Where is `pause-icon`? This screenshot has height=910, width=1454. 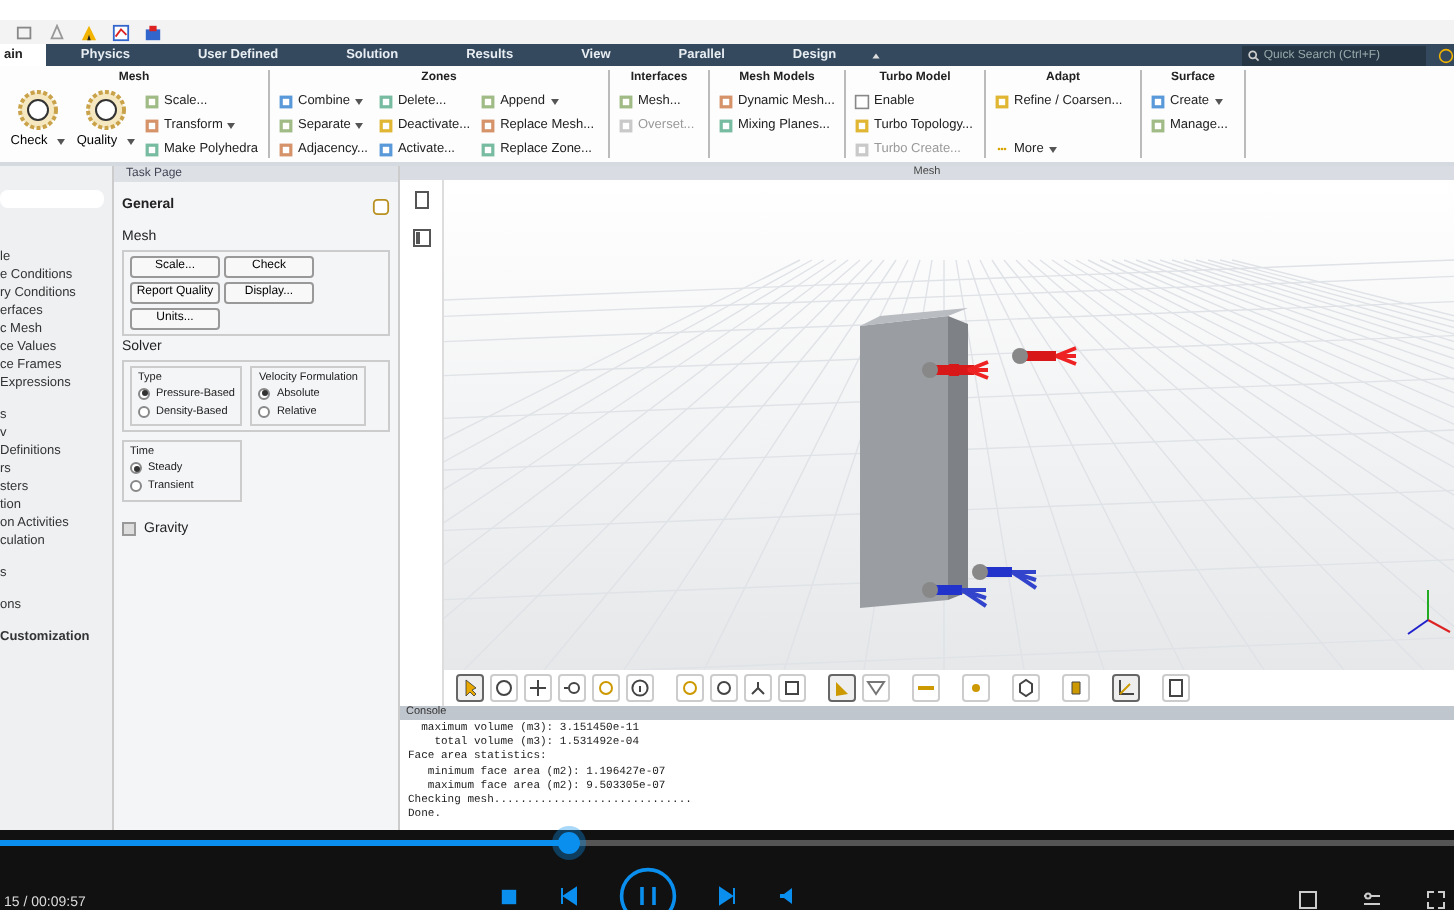 pause-icon is located at coordinates (648, 888).